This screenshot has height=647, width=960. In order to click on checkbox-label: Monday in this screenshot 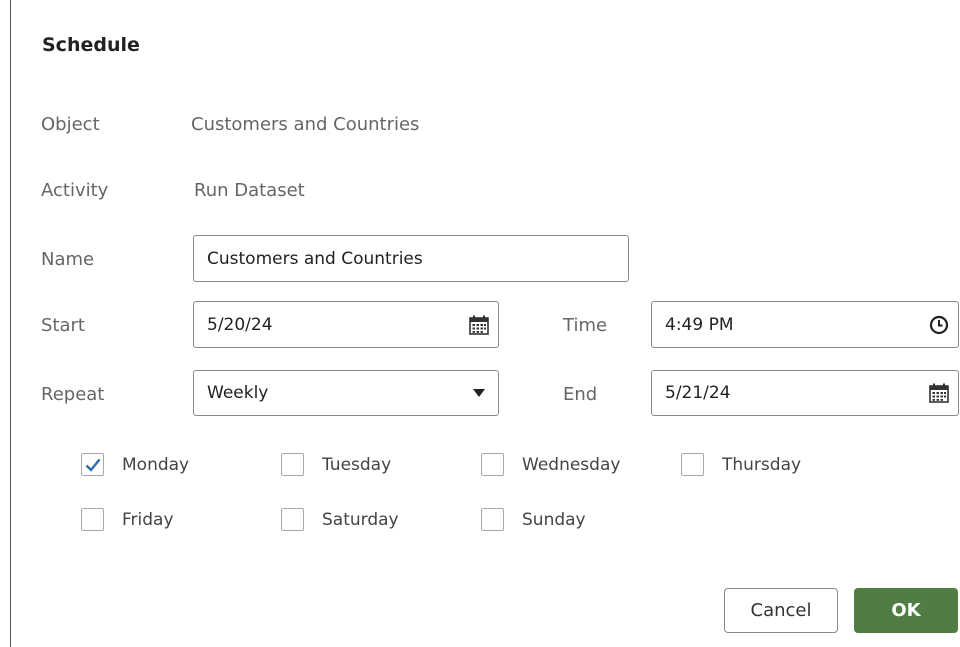, I will do `click(156, 464)`.